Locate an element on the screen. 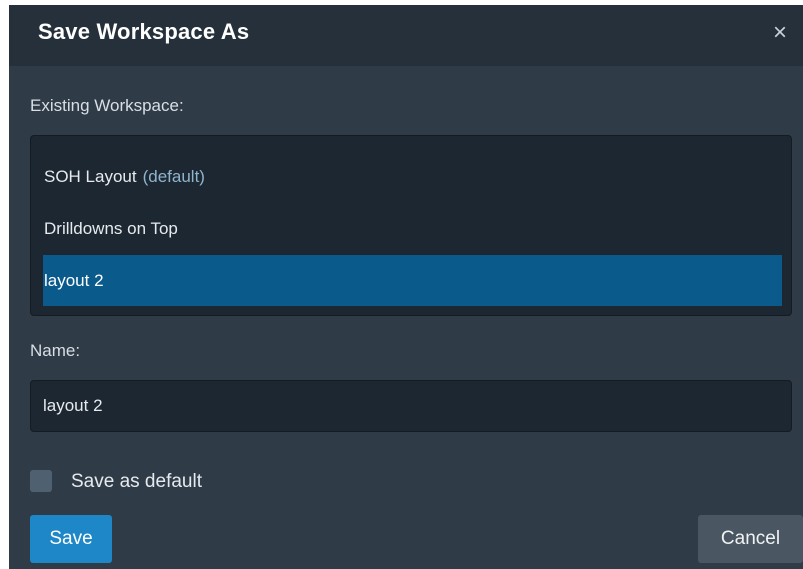  cancel-button: Cancel is located at coordinates (750, 539).